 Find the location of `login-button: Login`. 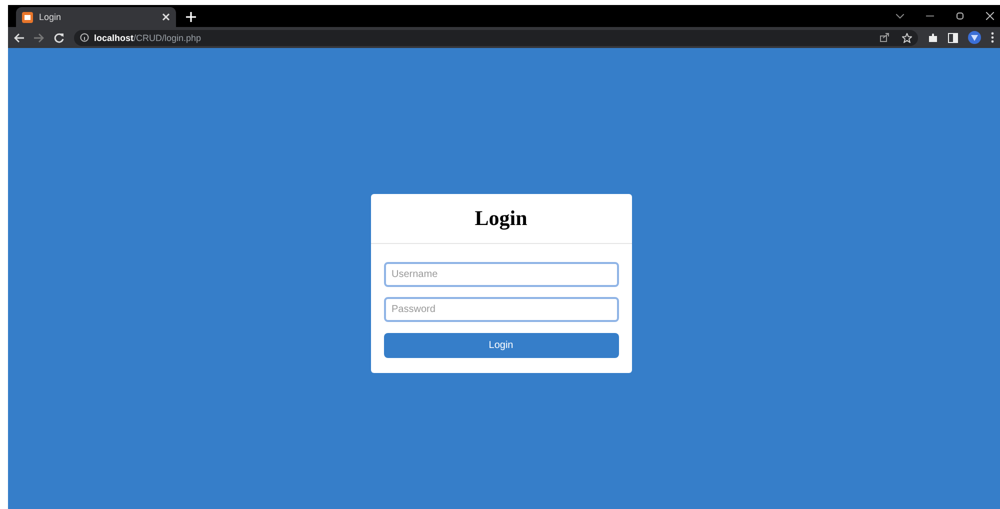

login-button: Login is located at coordinates (501, 345).